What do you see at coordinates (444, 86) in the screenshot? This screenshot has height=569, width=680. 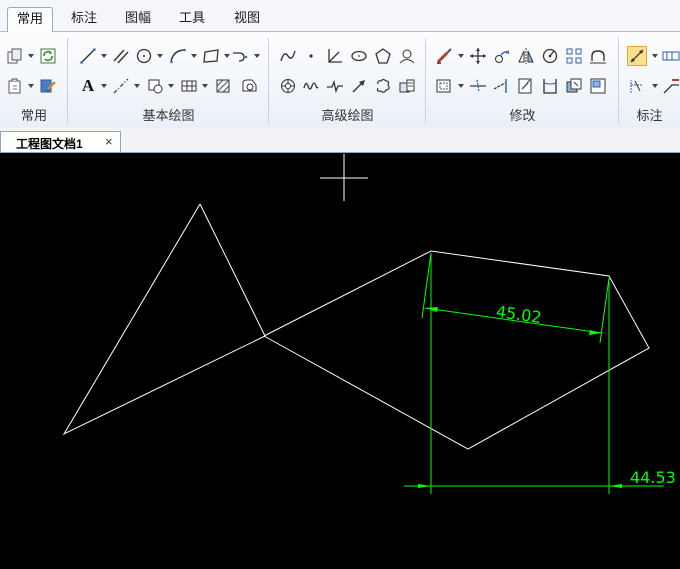 I see `offset-icon` at bounding box center [444, 86].